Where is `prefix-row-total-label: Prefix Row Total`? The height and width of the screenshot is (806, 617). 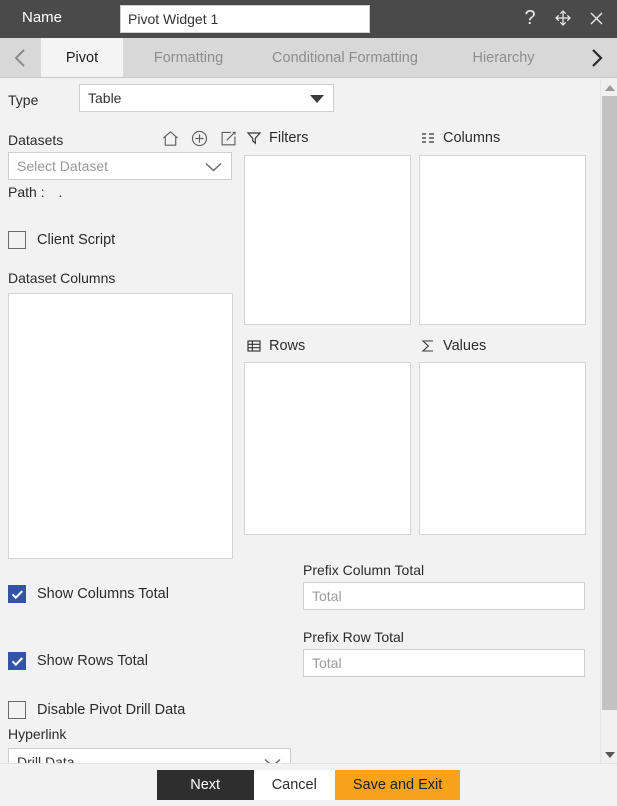
prefix-row-total-label: Prefix Row Total is located at coordinates (353, 637).